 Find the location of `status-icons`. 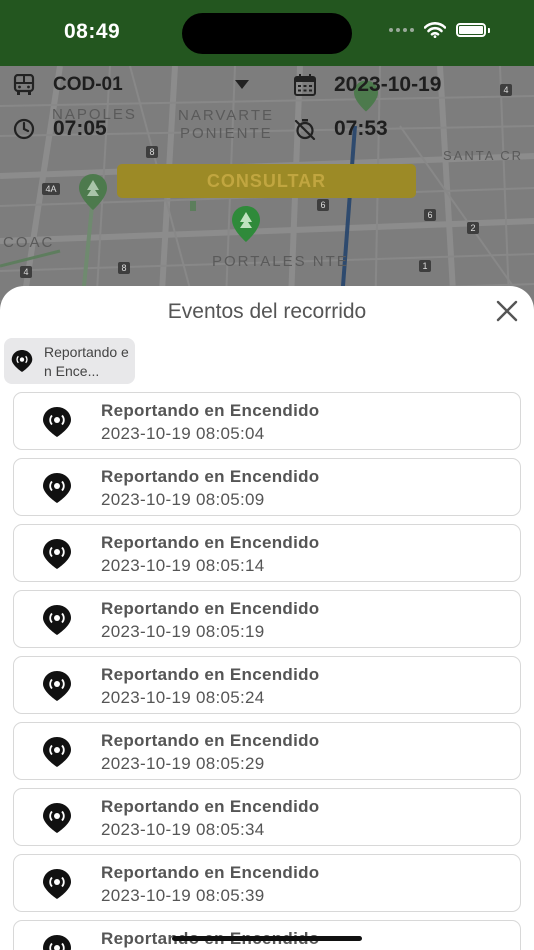

status-icons is located at coordinates (439, 30).